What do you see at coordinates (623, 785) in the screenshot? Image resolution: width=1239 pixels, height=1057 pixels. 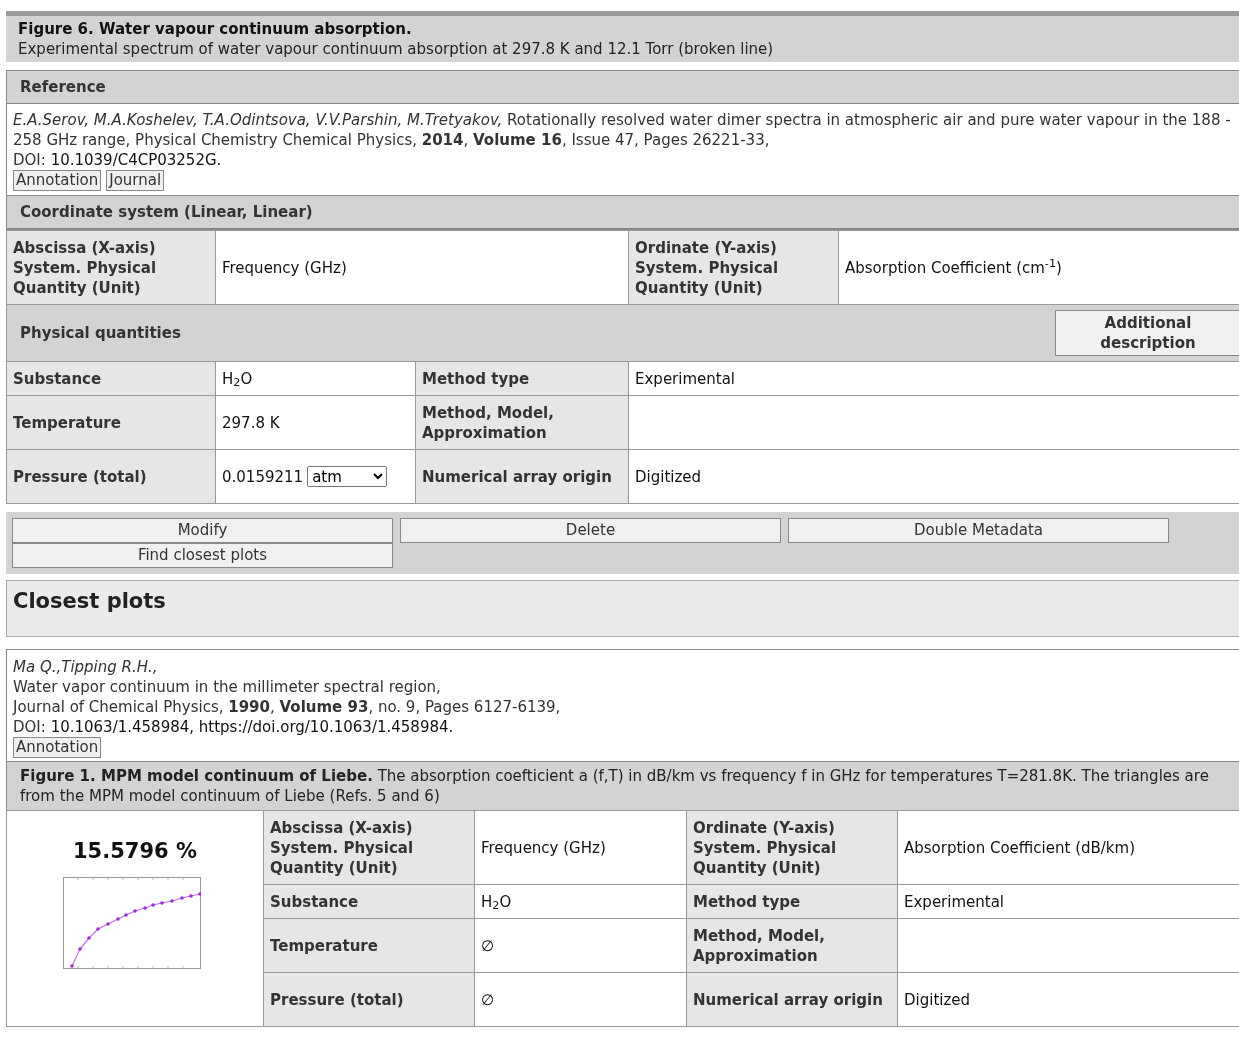 I see `figure-caption: Figure 1. MPM model continuum of Liebe. The absorption coefticient a (f,T) in dB/km vs frequency f in GHz for temperatures T=281.8K. The triangles are from the MPM model continuum of Liebe (Refs. 5 and 6)` at bounding box center [623, 785].